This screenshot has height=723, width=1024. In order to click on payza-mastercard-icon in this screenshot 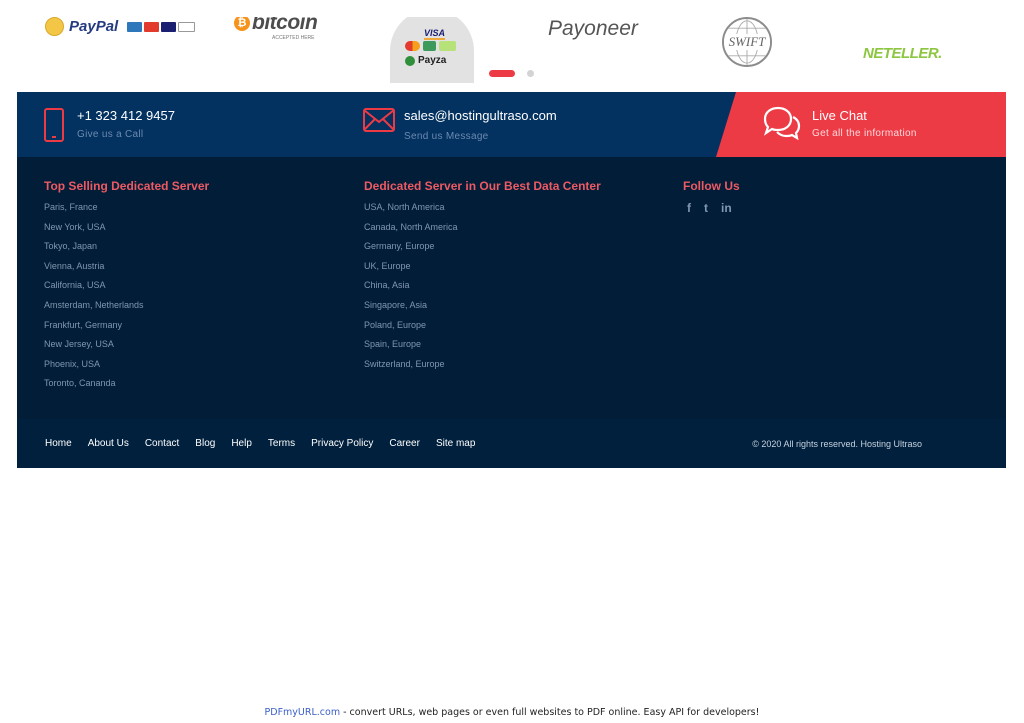, I will do `click(412, 46)`.